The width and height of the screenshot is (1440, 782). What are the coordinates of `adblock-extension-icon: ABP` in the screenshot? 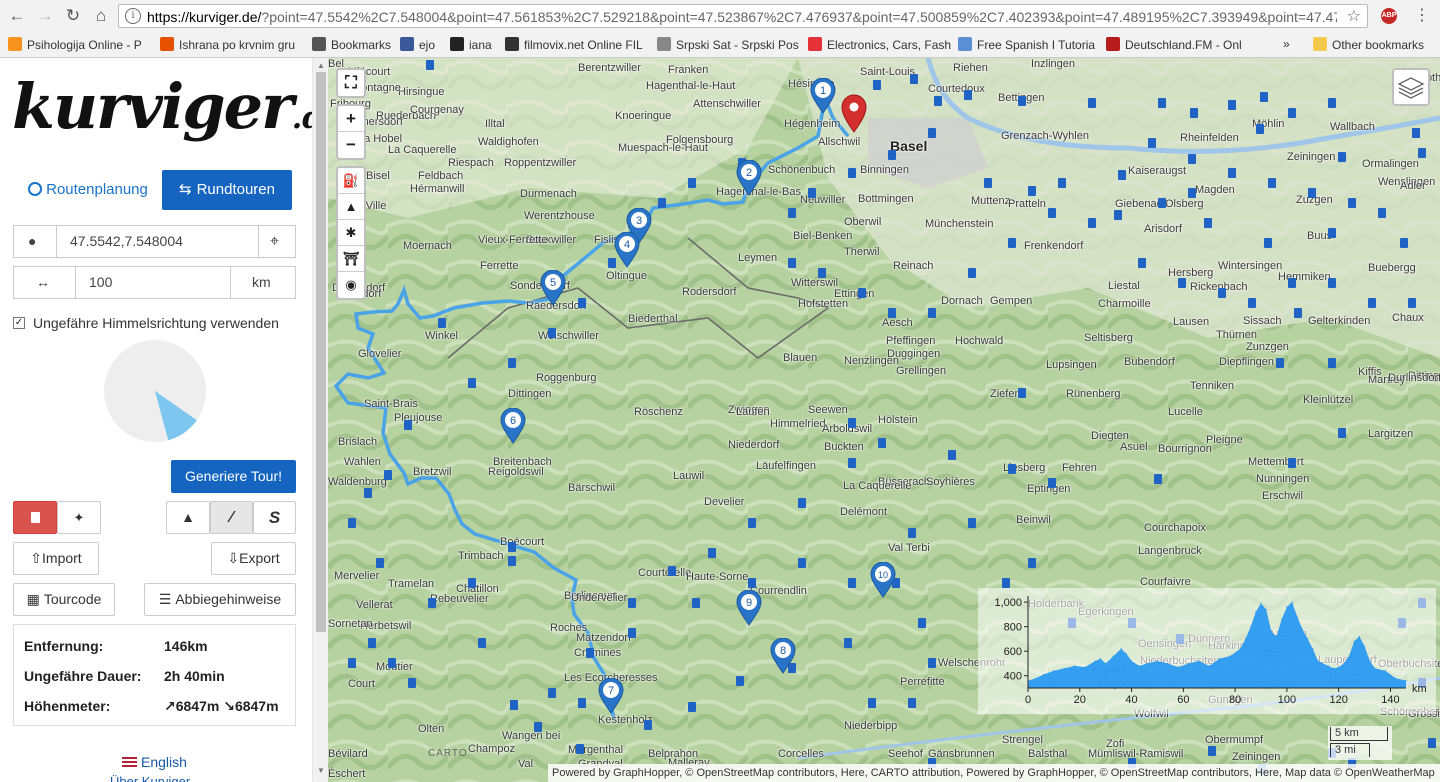 It's located at (1389, 16).